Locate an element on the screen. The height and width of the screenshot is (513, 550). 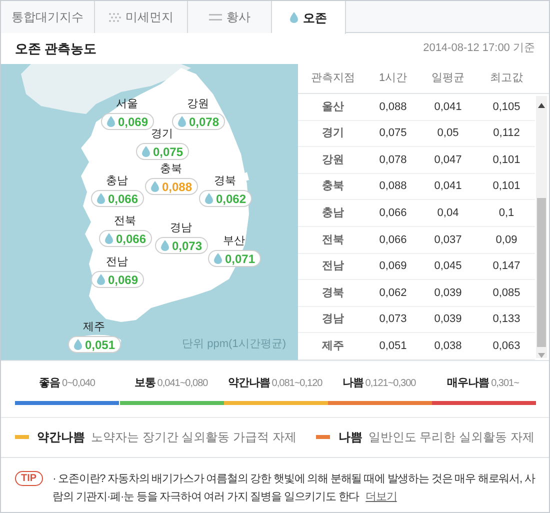
table-cell-text: 0,1 is located at coordinates (507, 213).